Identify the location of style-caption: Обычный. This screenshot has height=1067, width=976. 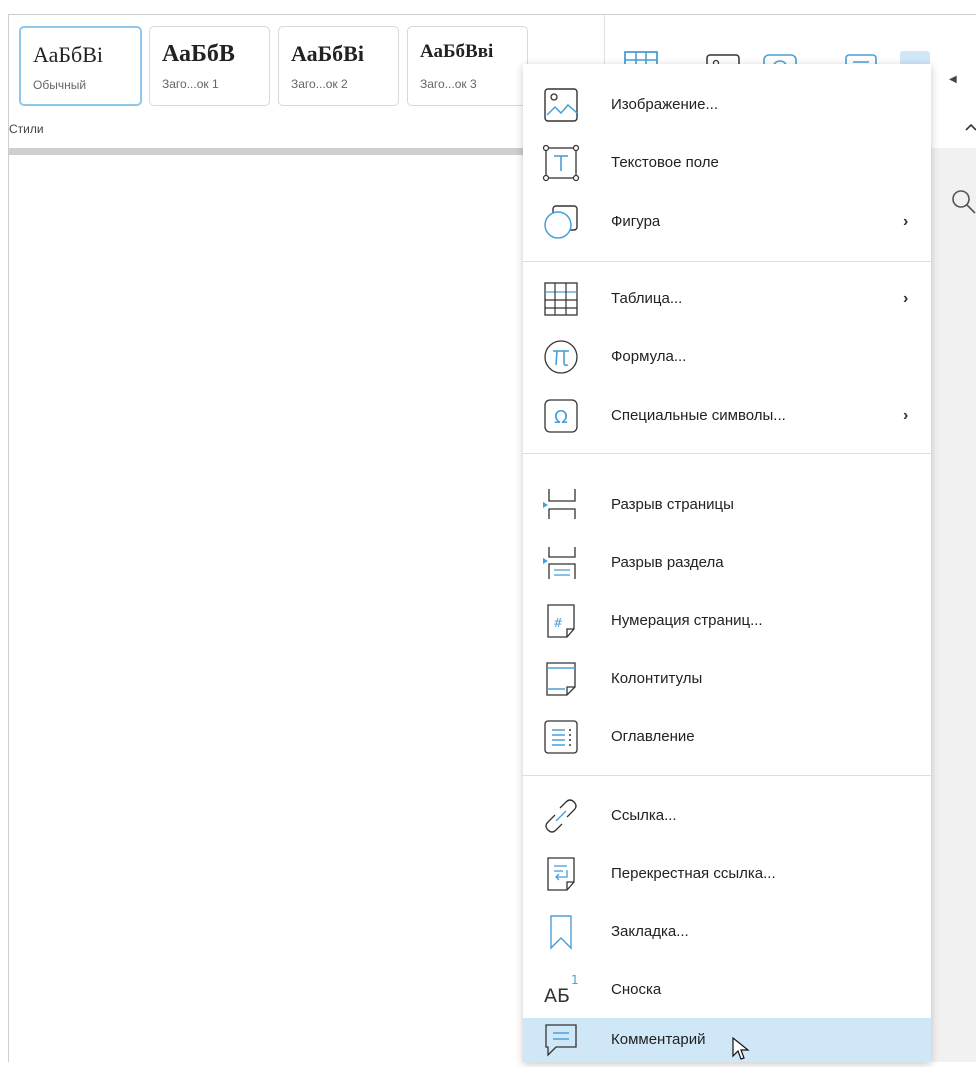
(60, 85).